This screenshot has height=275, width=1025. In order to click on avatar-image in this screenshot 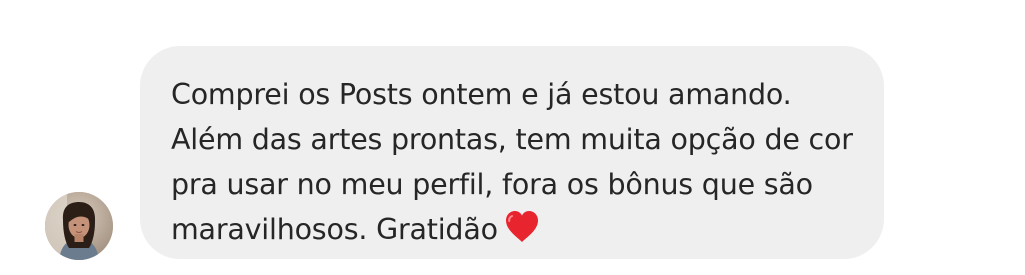, I will do `click(79, 226)`.